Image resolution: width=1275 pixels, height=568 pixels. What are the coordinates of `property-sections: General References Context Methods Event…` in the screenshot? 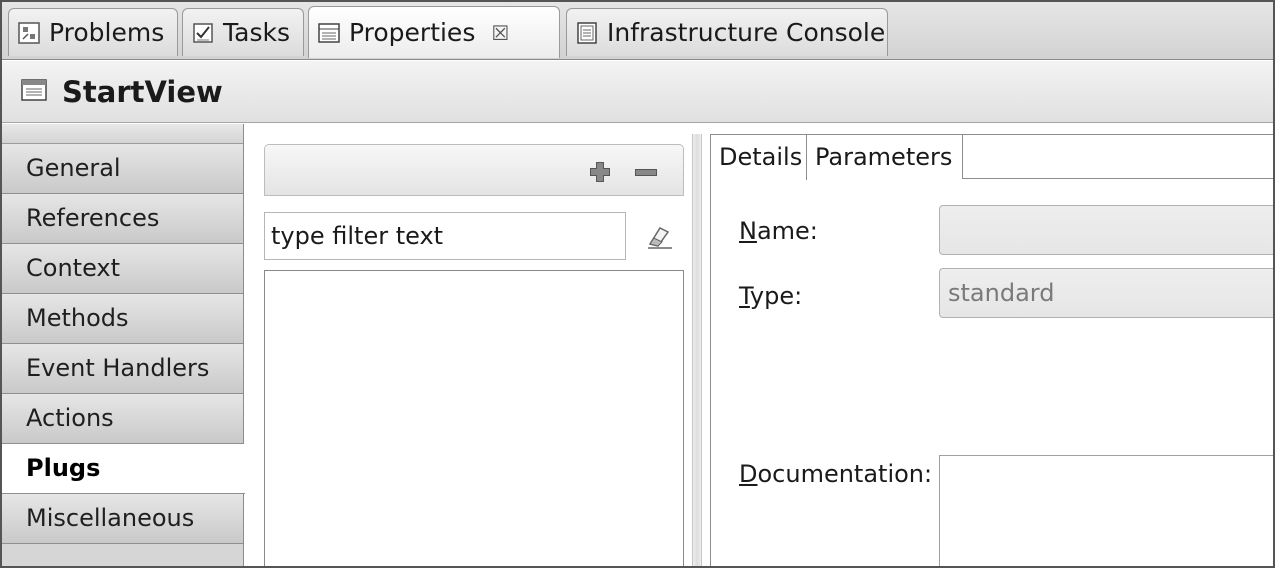 It's located at (123, 345).